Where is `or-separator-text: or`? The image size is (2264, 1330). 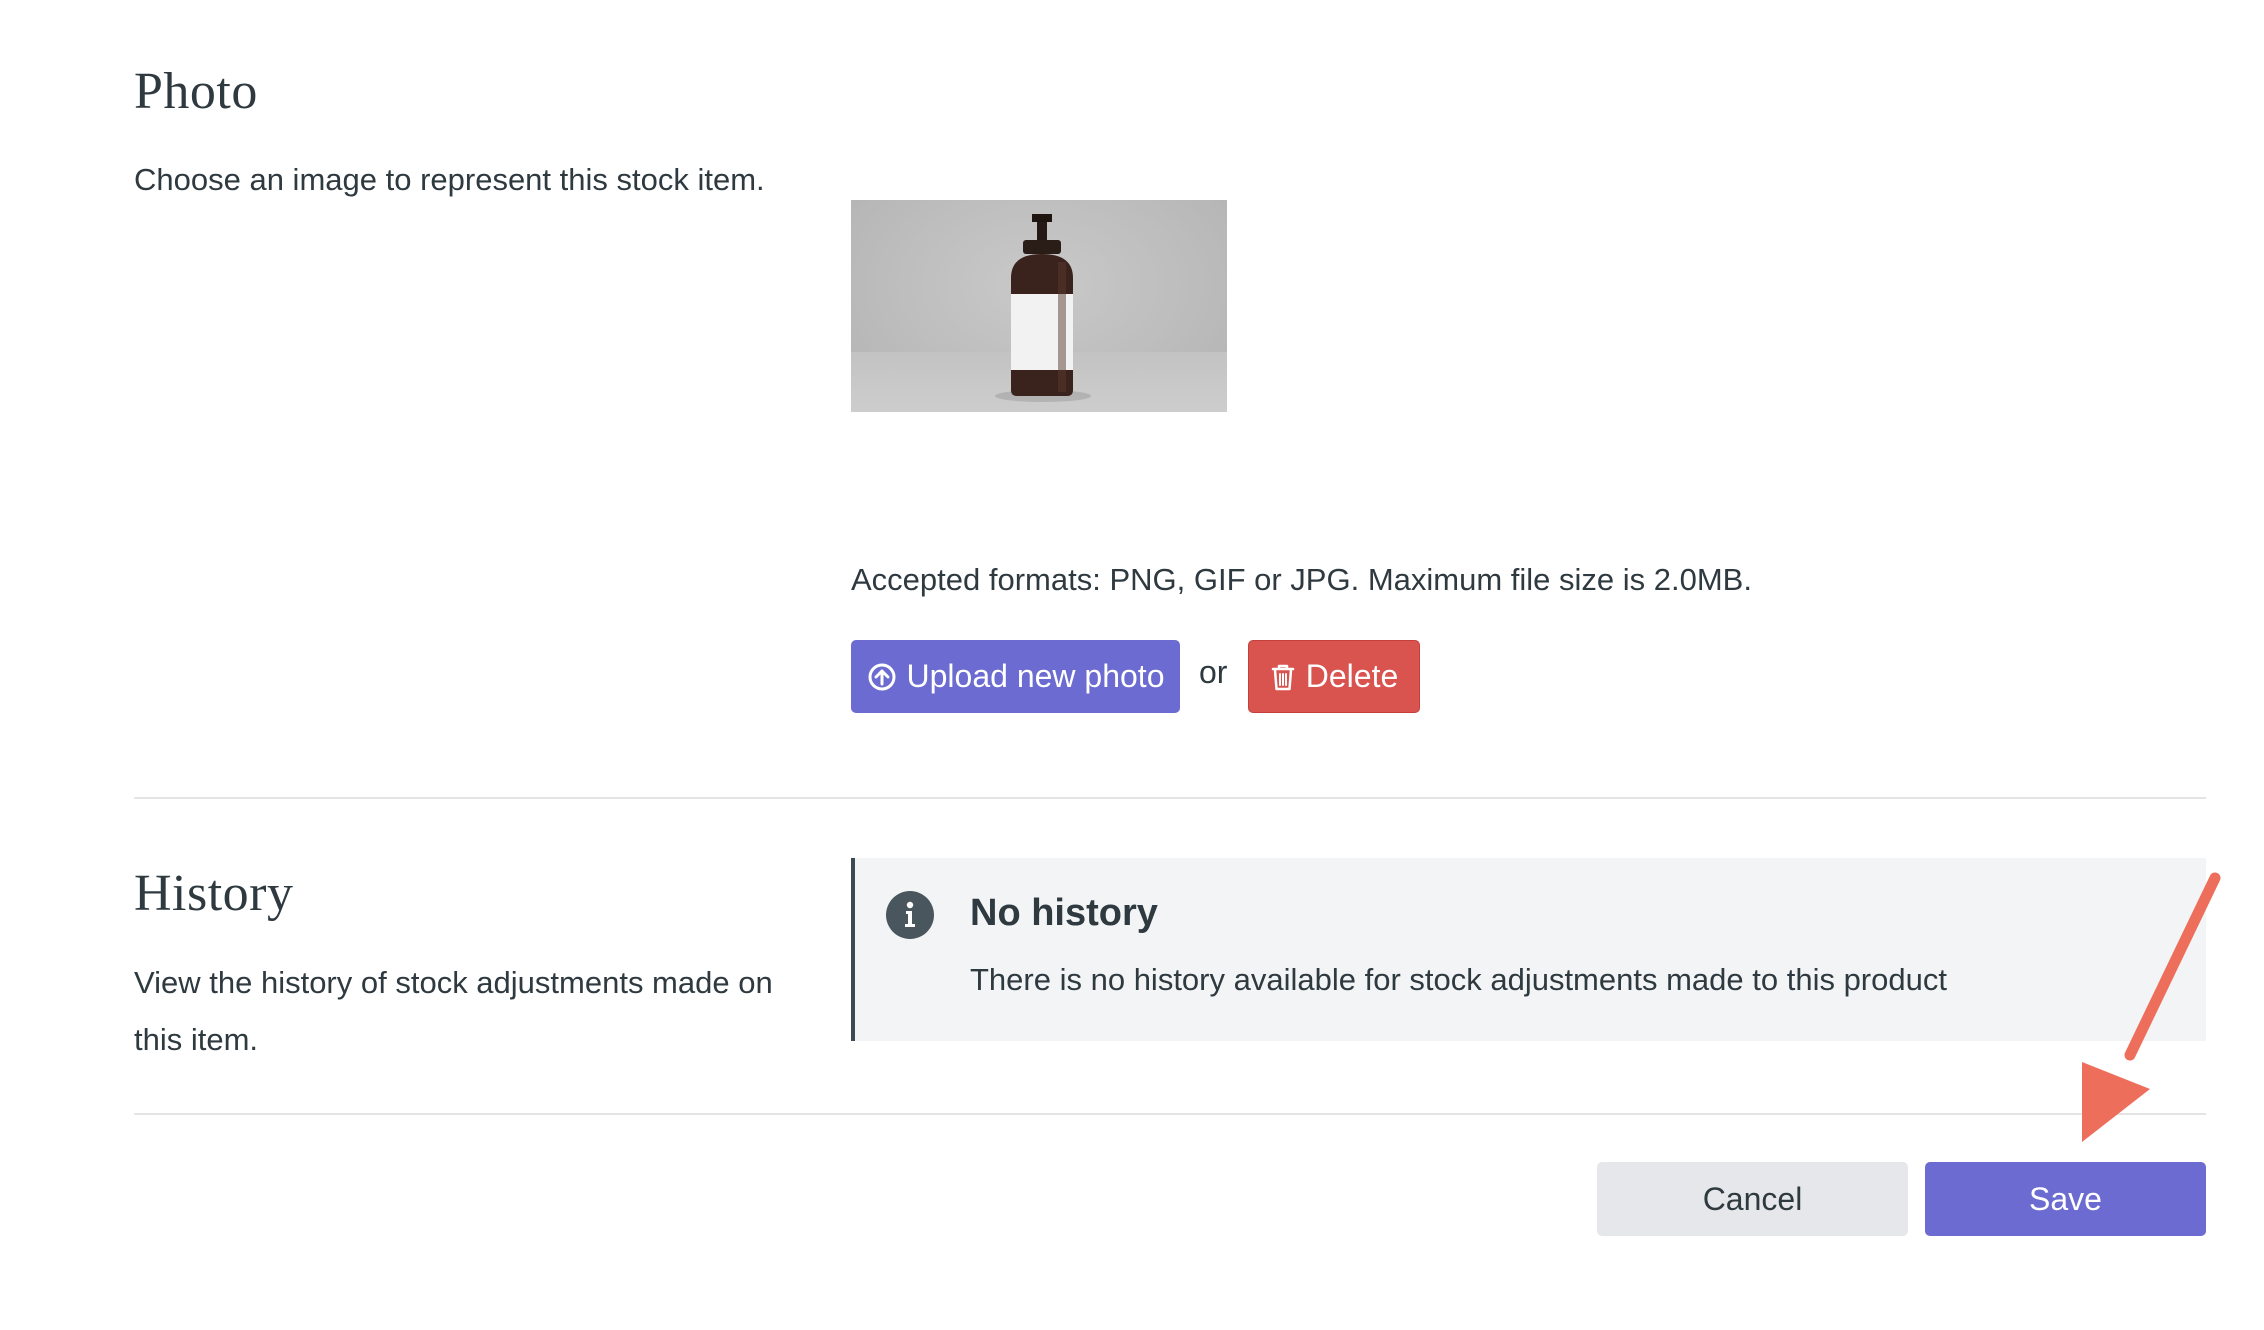 or-separator-text: or is located at coordinates (1213, 672).